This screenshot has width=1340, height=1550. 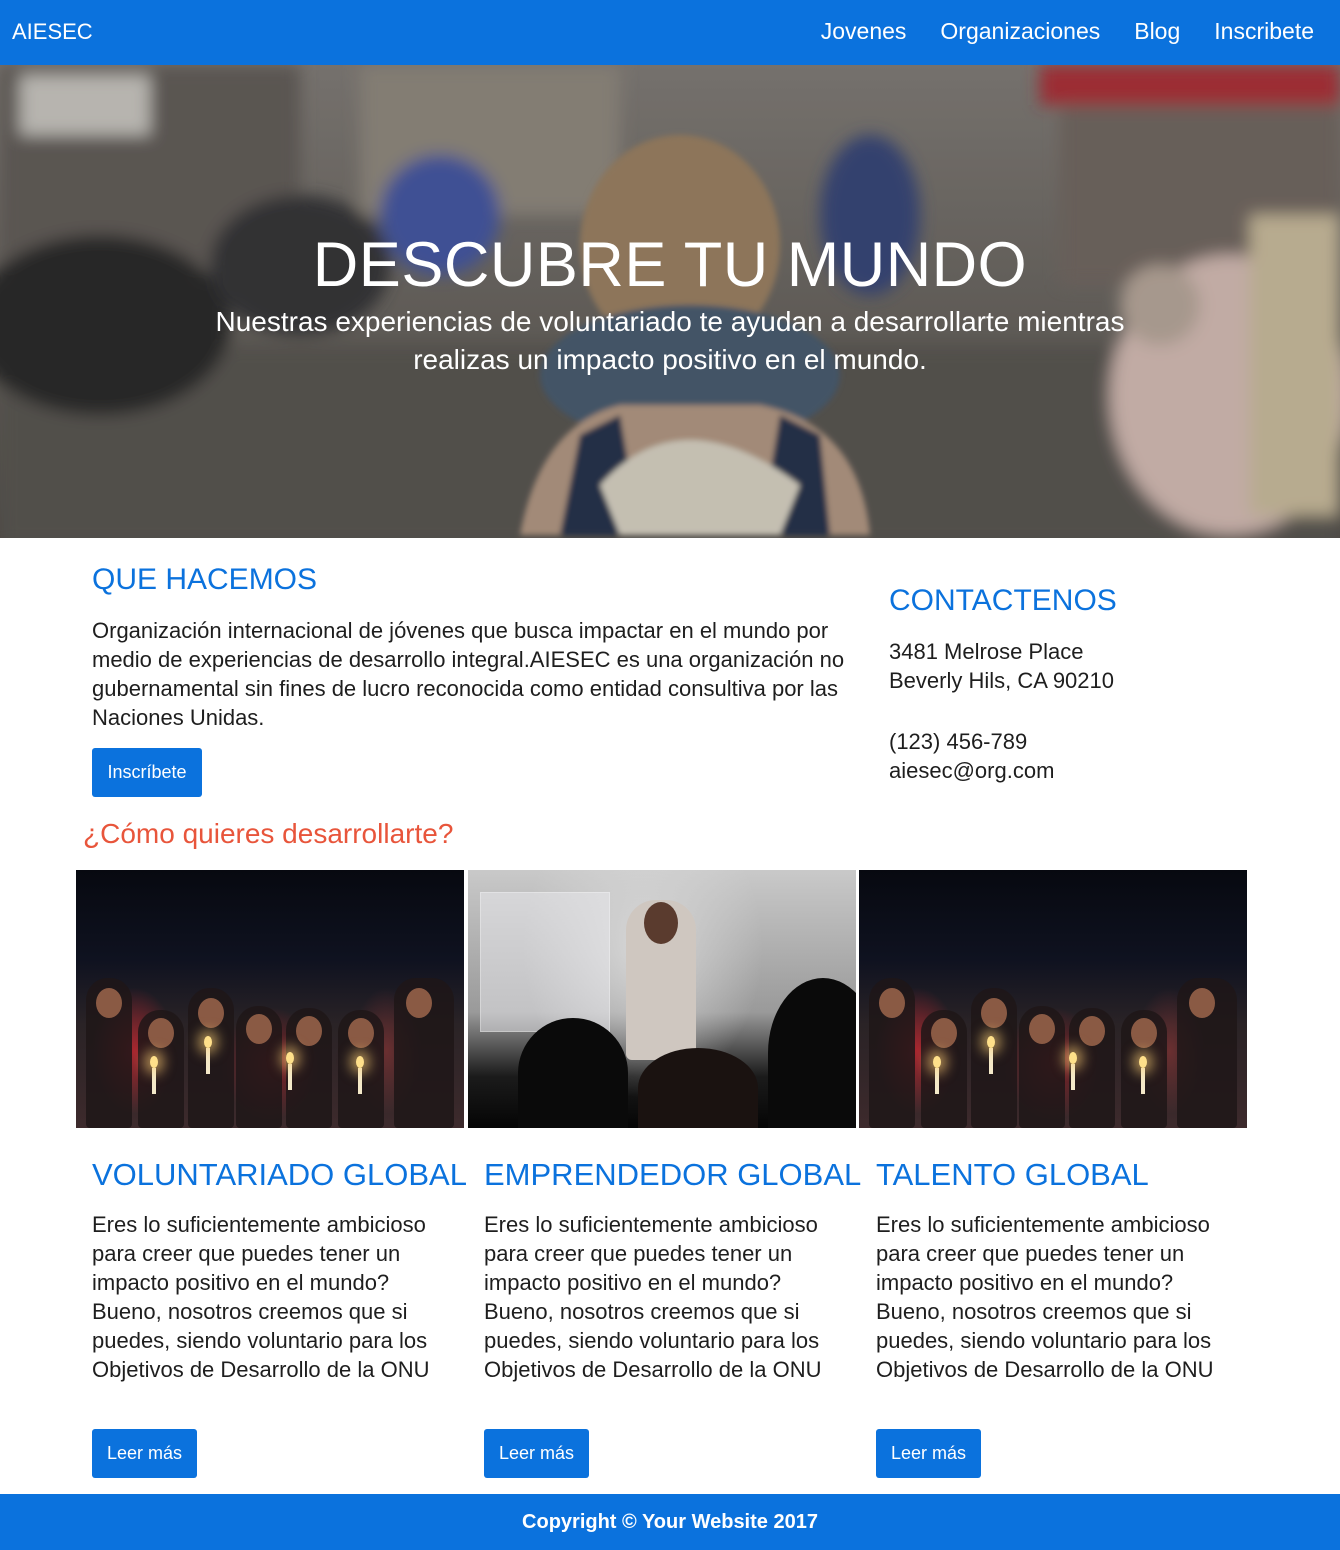 I want to click on contact-email: aiesec@org.com, so click(x=971, y=770).